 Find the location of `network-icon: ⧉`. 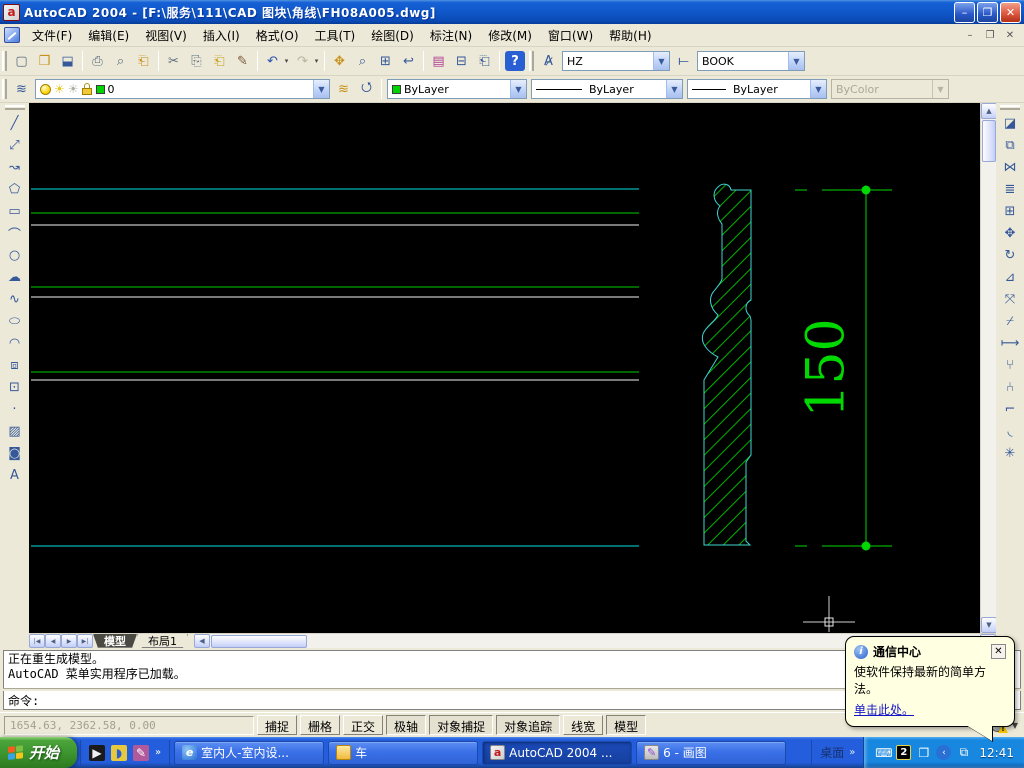

network-icon: ⧉ is located at coordinates (963, 752).